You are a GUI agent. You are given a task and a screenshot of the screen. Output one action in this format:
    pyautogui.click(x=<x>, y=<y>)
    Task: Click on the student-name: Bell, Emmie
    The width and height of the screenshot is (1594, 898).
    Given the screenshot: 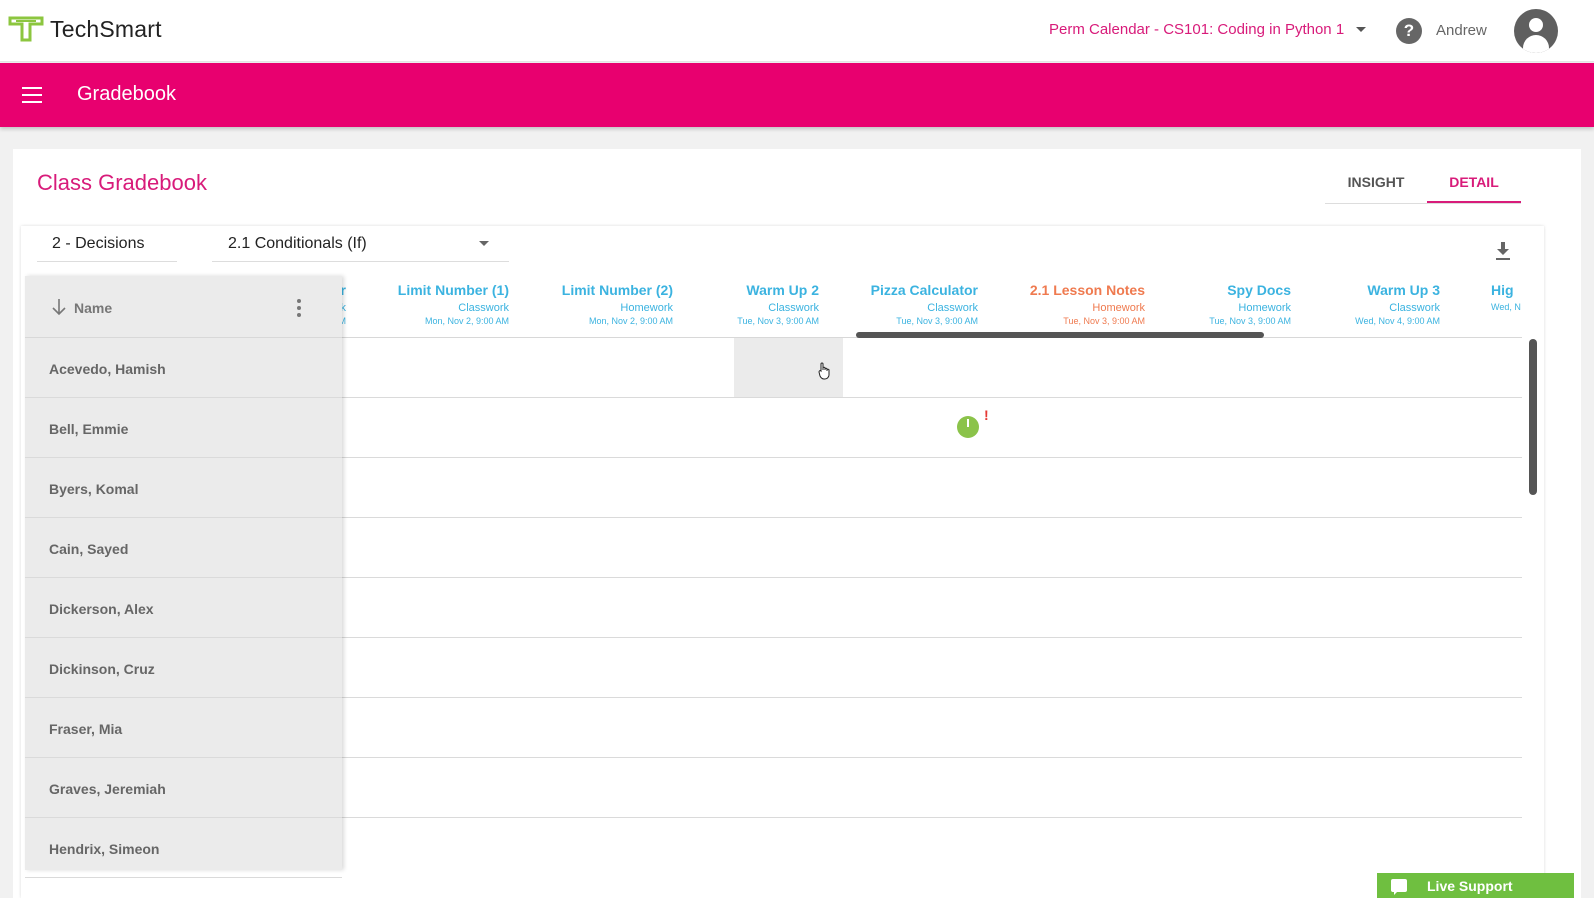 What is the action you would take?
    pyautogui.click(x=183, y=428)
    